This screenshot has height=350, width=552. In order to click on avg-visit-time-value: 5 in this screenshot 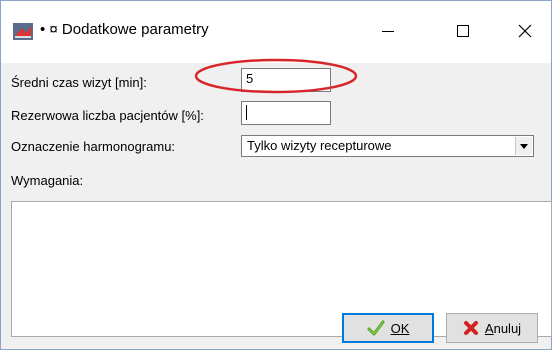, I will do `click(250, 78)`.